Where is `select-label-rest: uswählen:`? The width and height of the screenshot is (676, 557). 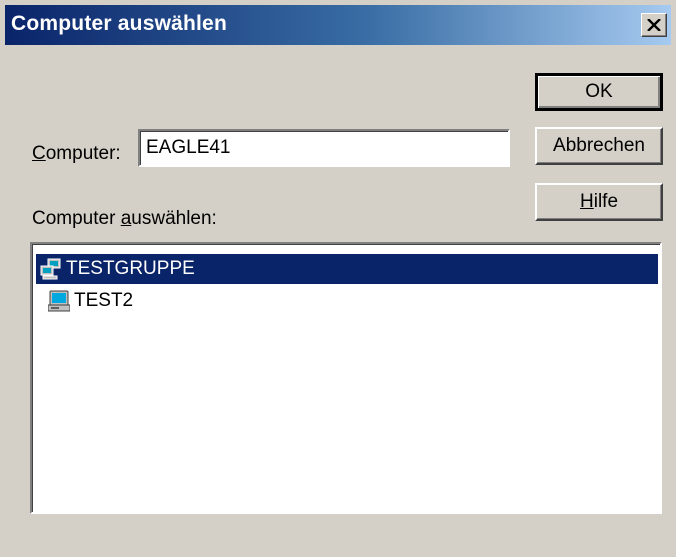 select-label-rest: uswählen: is located at coordinates (174, 218).